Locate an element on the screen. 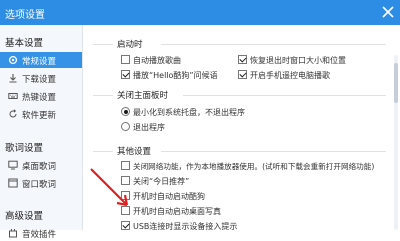 The width and height of the screenshot is (400, 241). sidebar-item-general: 常规设置 is located at coordinates (41, 60).